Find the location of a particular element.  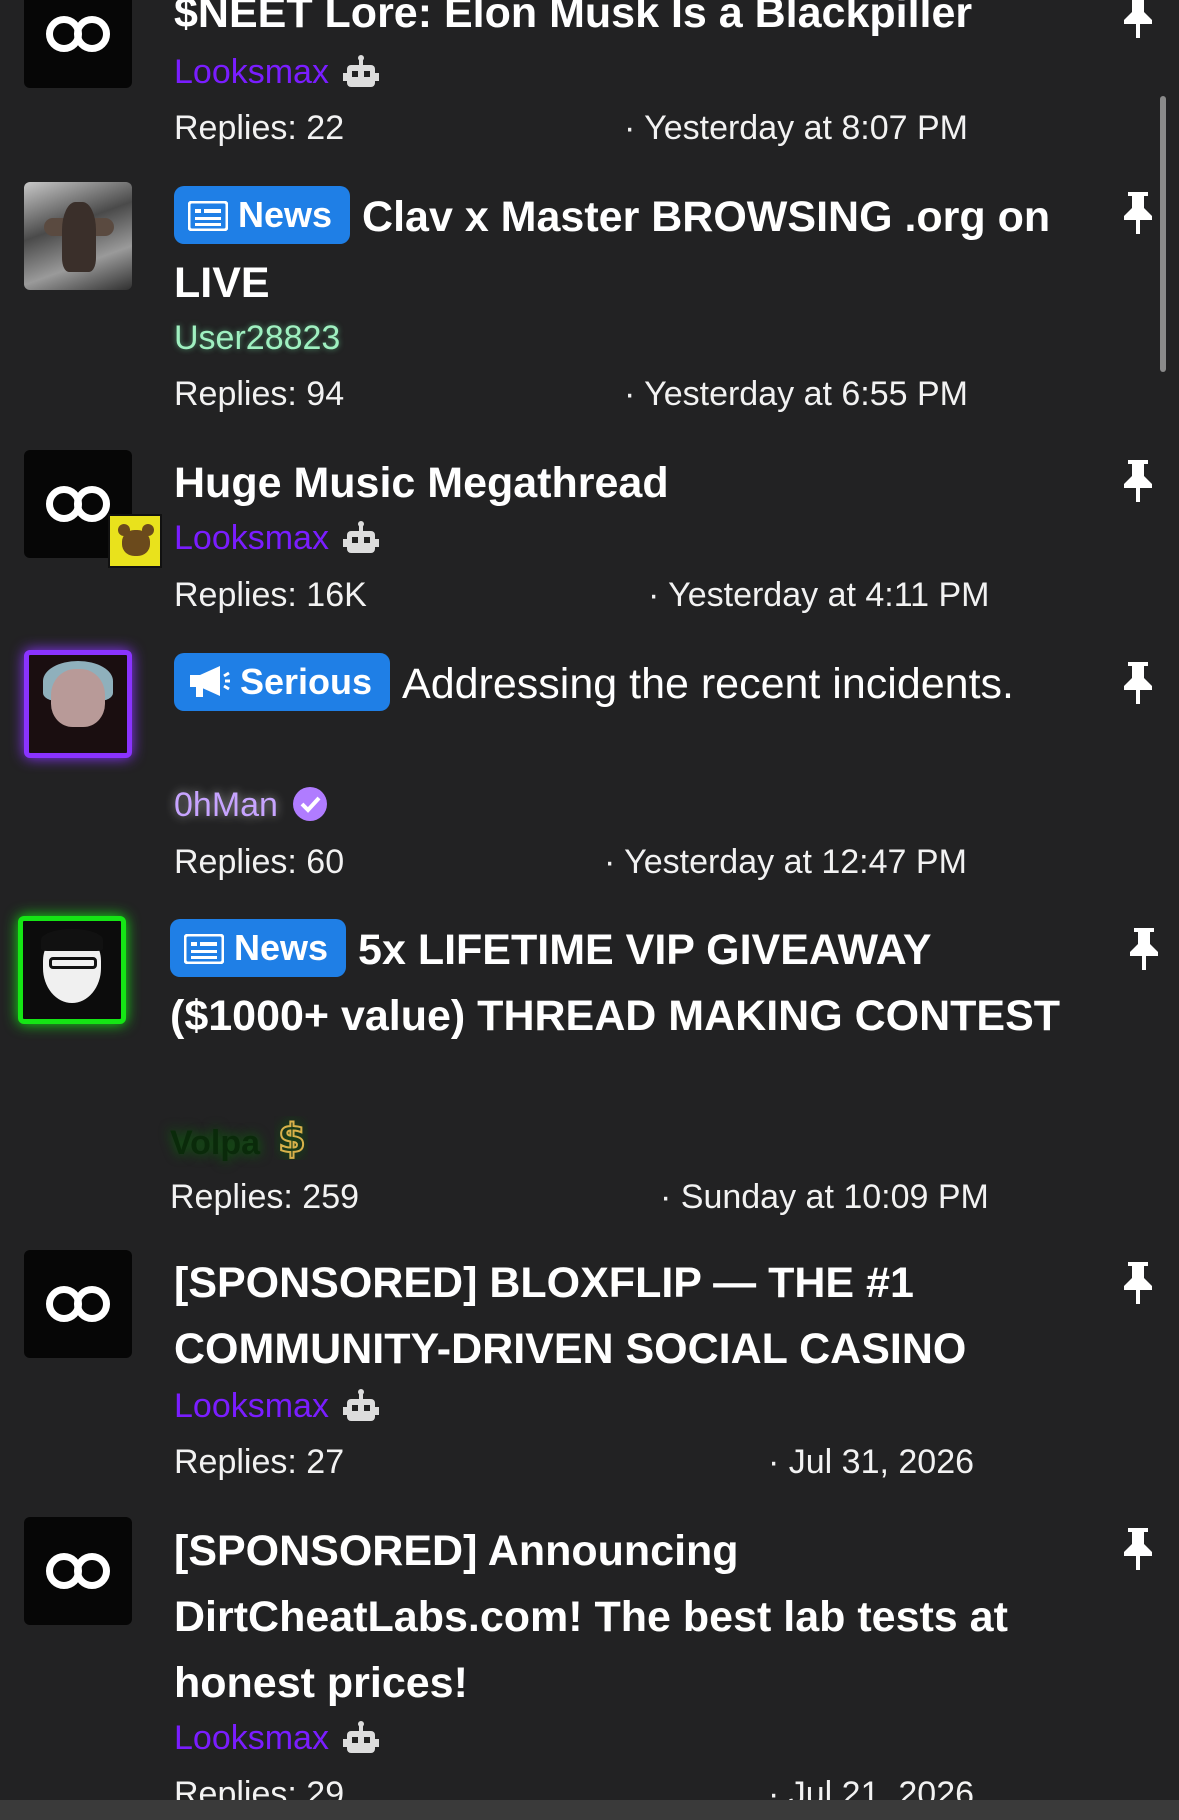

reply-count: Replies: 16K is located at coordinates (270, 595).